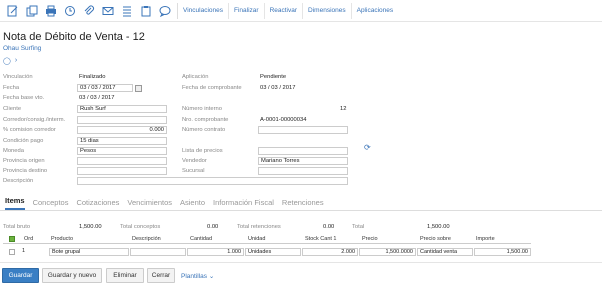 The width and height of the screenshot is (602, 289). I want to click on mail-icon, so click(107, 10).